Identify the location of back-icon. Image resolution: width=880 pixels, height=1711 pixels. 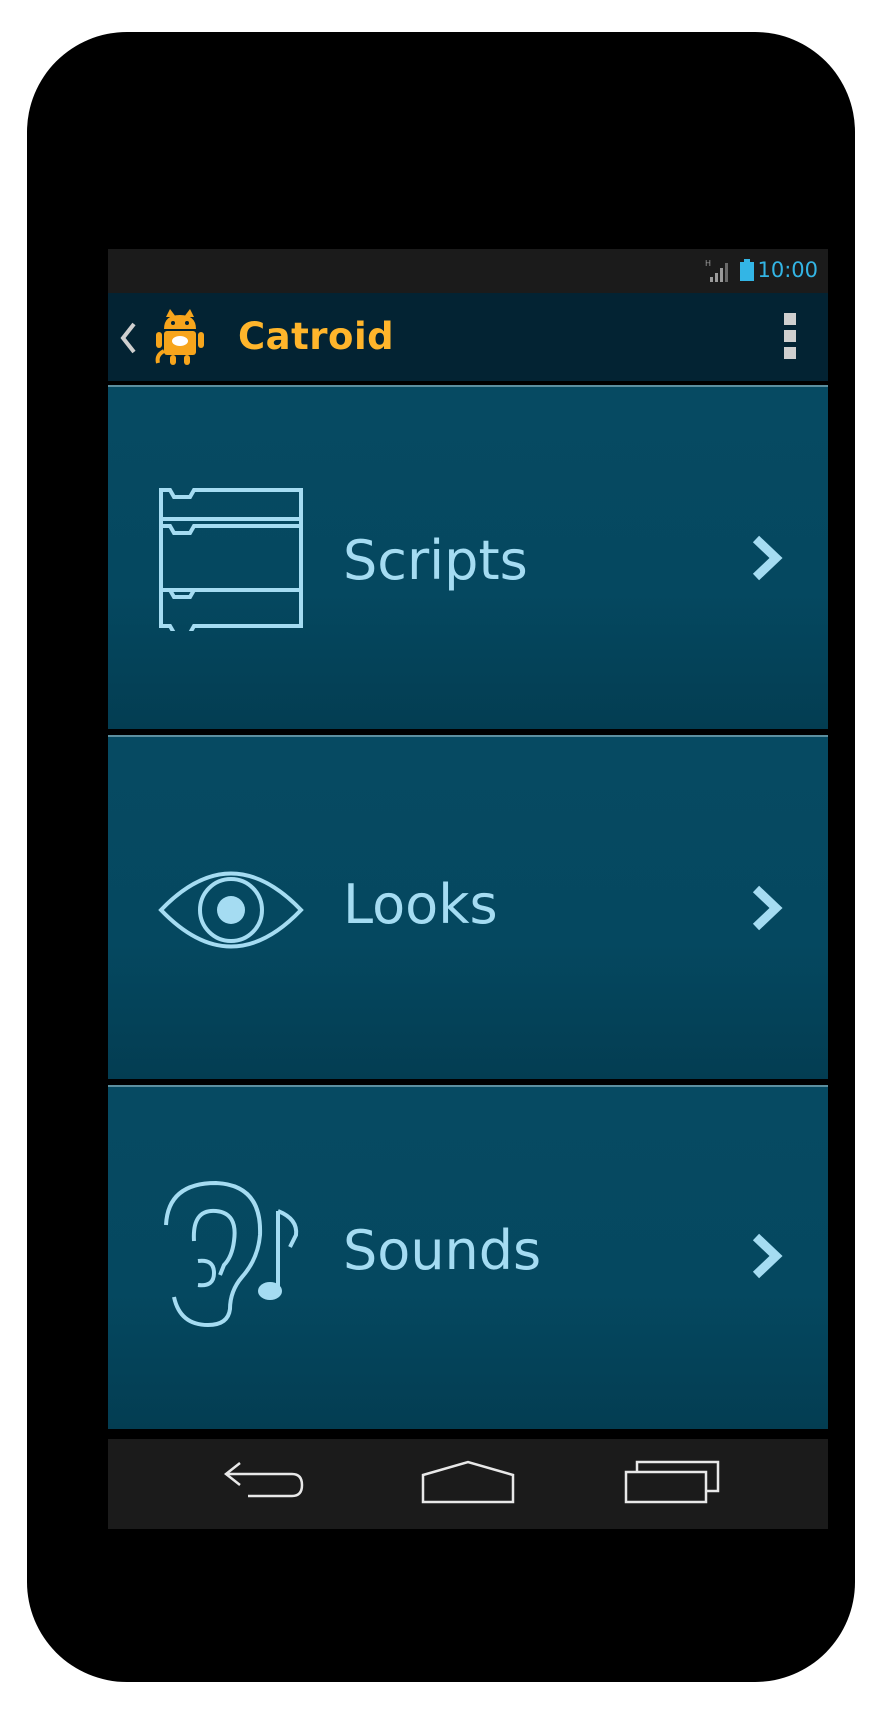
(264, 1482).